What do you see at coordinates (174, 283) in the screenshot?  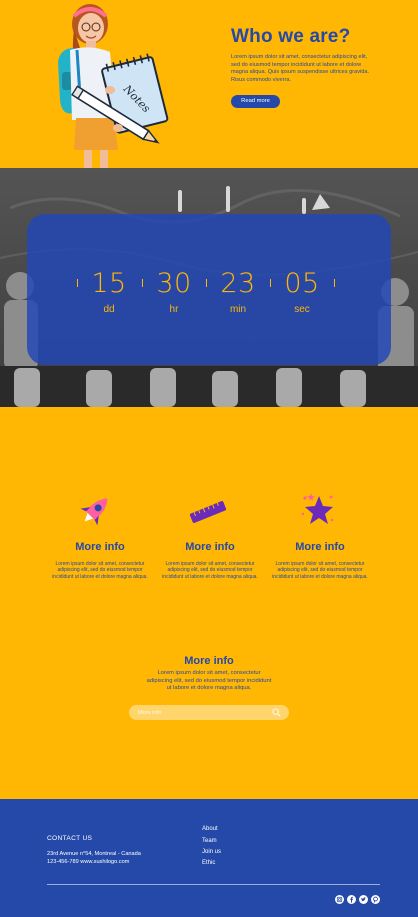 I see `countdown-hours-value: 30` at bounding box center [174, 283].